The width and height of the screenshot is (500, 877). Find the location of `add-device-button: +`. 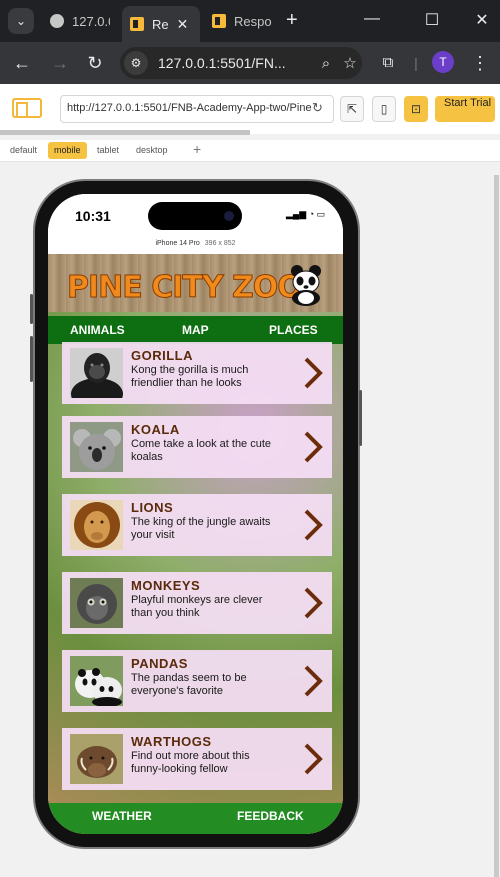

add-device-button: + is located at coordinates (197, 149).